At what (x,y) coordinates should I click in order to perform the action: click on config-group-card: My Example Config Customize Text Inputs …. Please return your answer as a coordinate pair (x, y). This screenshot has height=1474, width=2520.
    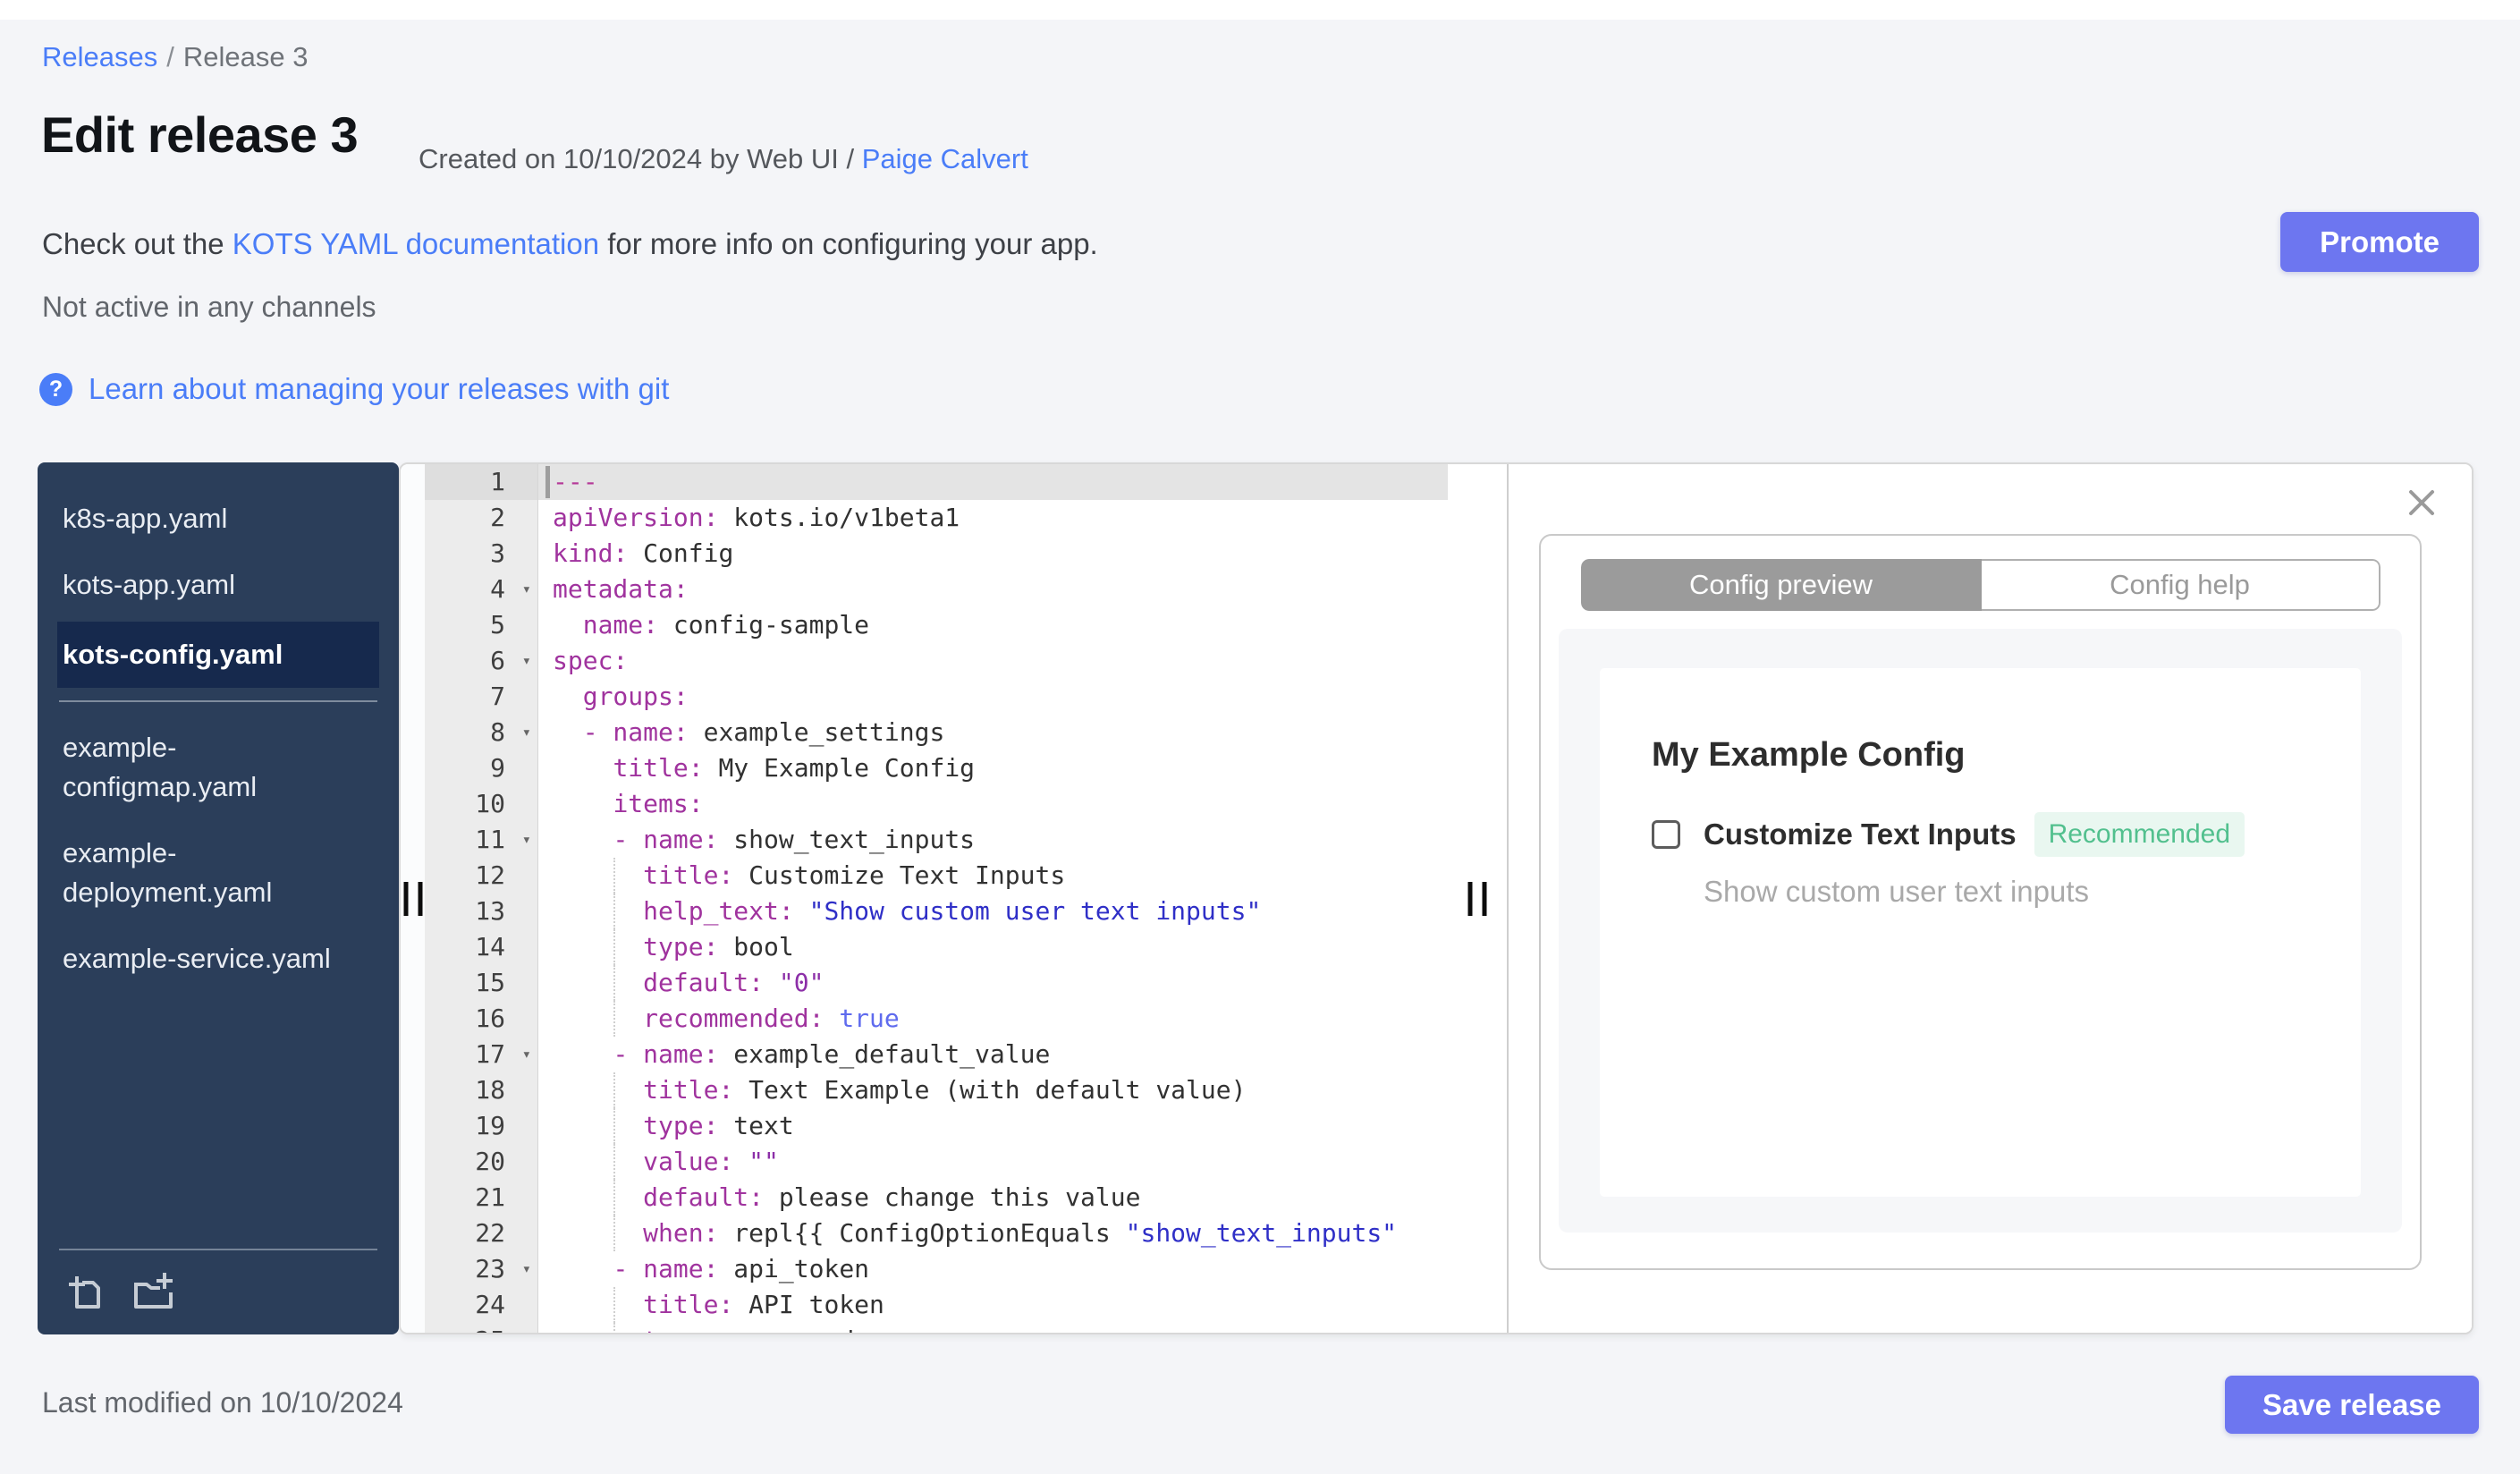
    Looking at the image, I should click on (1981, 932).